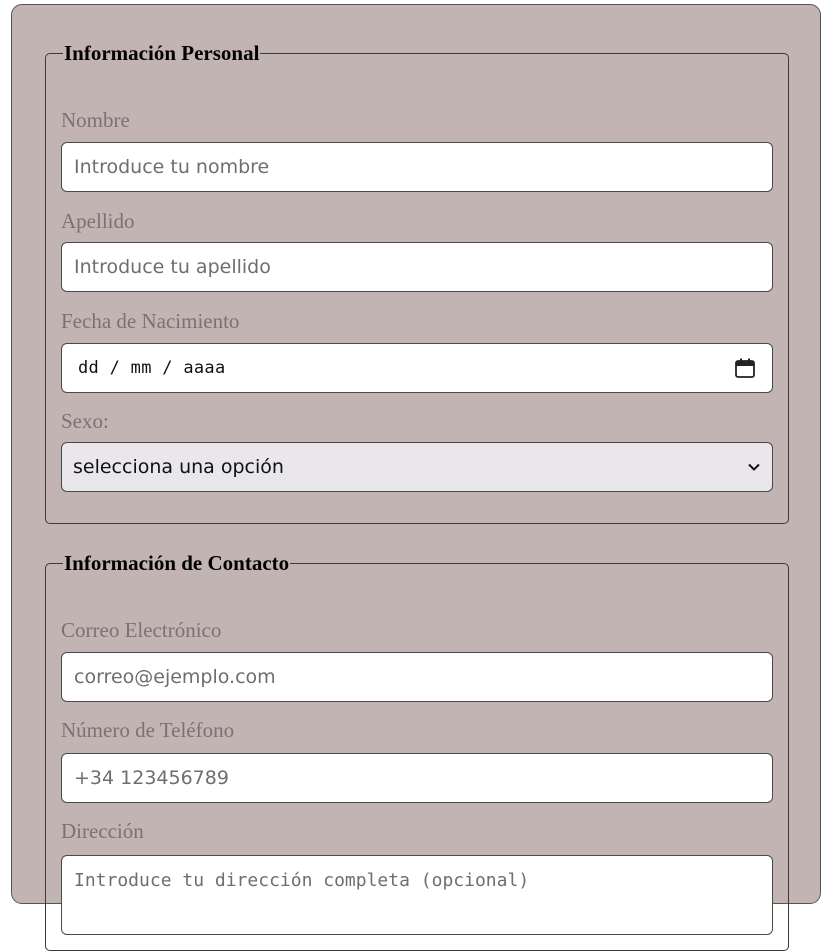 The image size is (826, 951). I want to click on apellido-label: Apellido, so click(98, 221).